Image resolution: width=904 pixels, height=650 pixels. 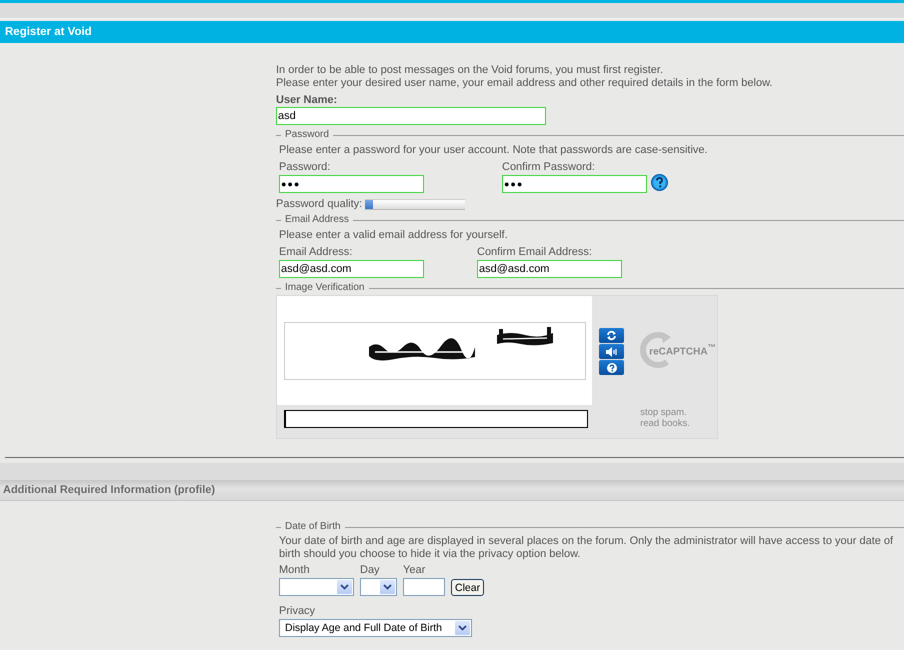 I want to click on field-label: Password quality:, so click(x=319, y=204).